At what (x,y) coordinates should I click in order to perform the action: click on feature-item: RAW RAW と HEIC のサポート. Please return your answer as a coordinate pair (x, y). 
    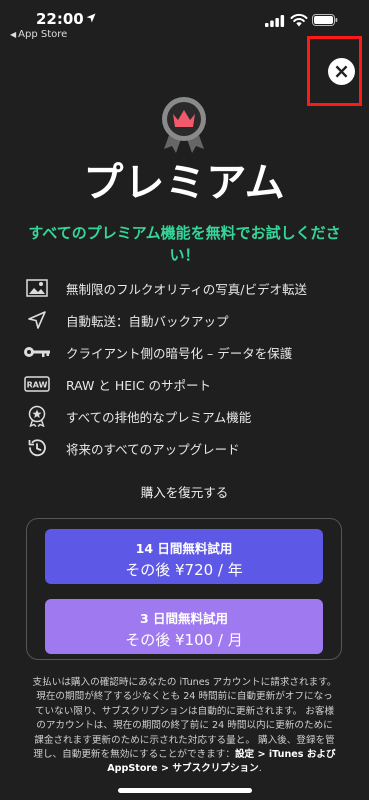
    Looking at the image, I should click on (187, 384).